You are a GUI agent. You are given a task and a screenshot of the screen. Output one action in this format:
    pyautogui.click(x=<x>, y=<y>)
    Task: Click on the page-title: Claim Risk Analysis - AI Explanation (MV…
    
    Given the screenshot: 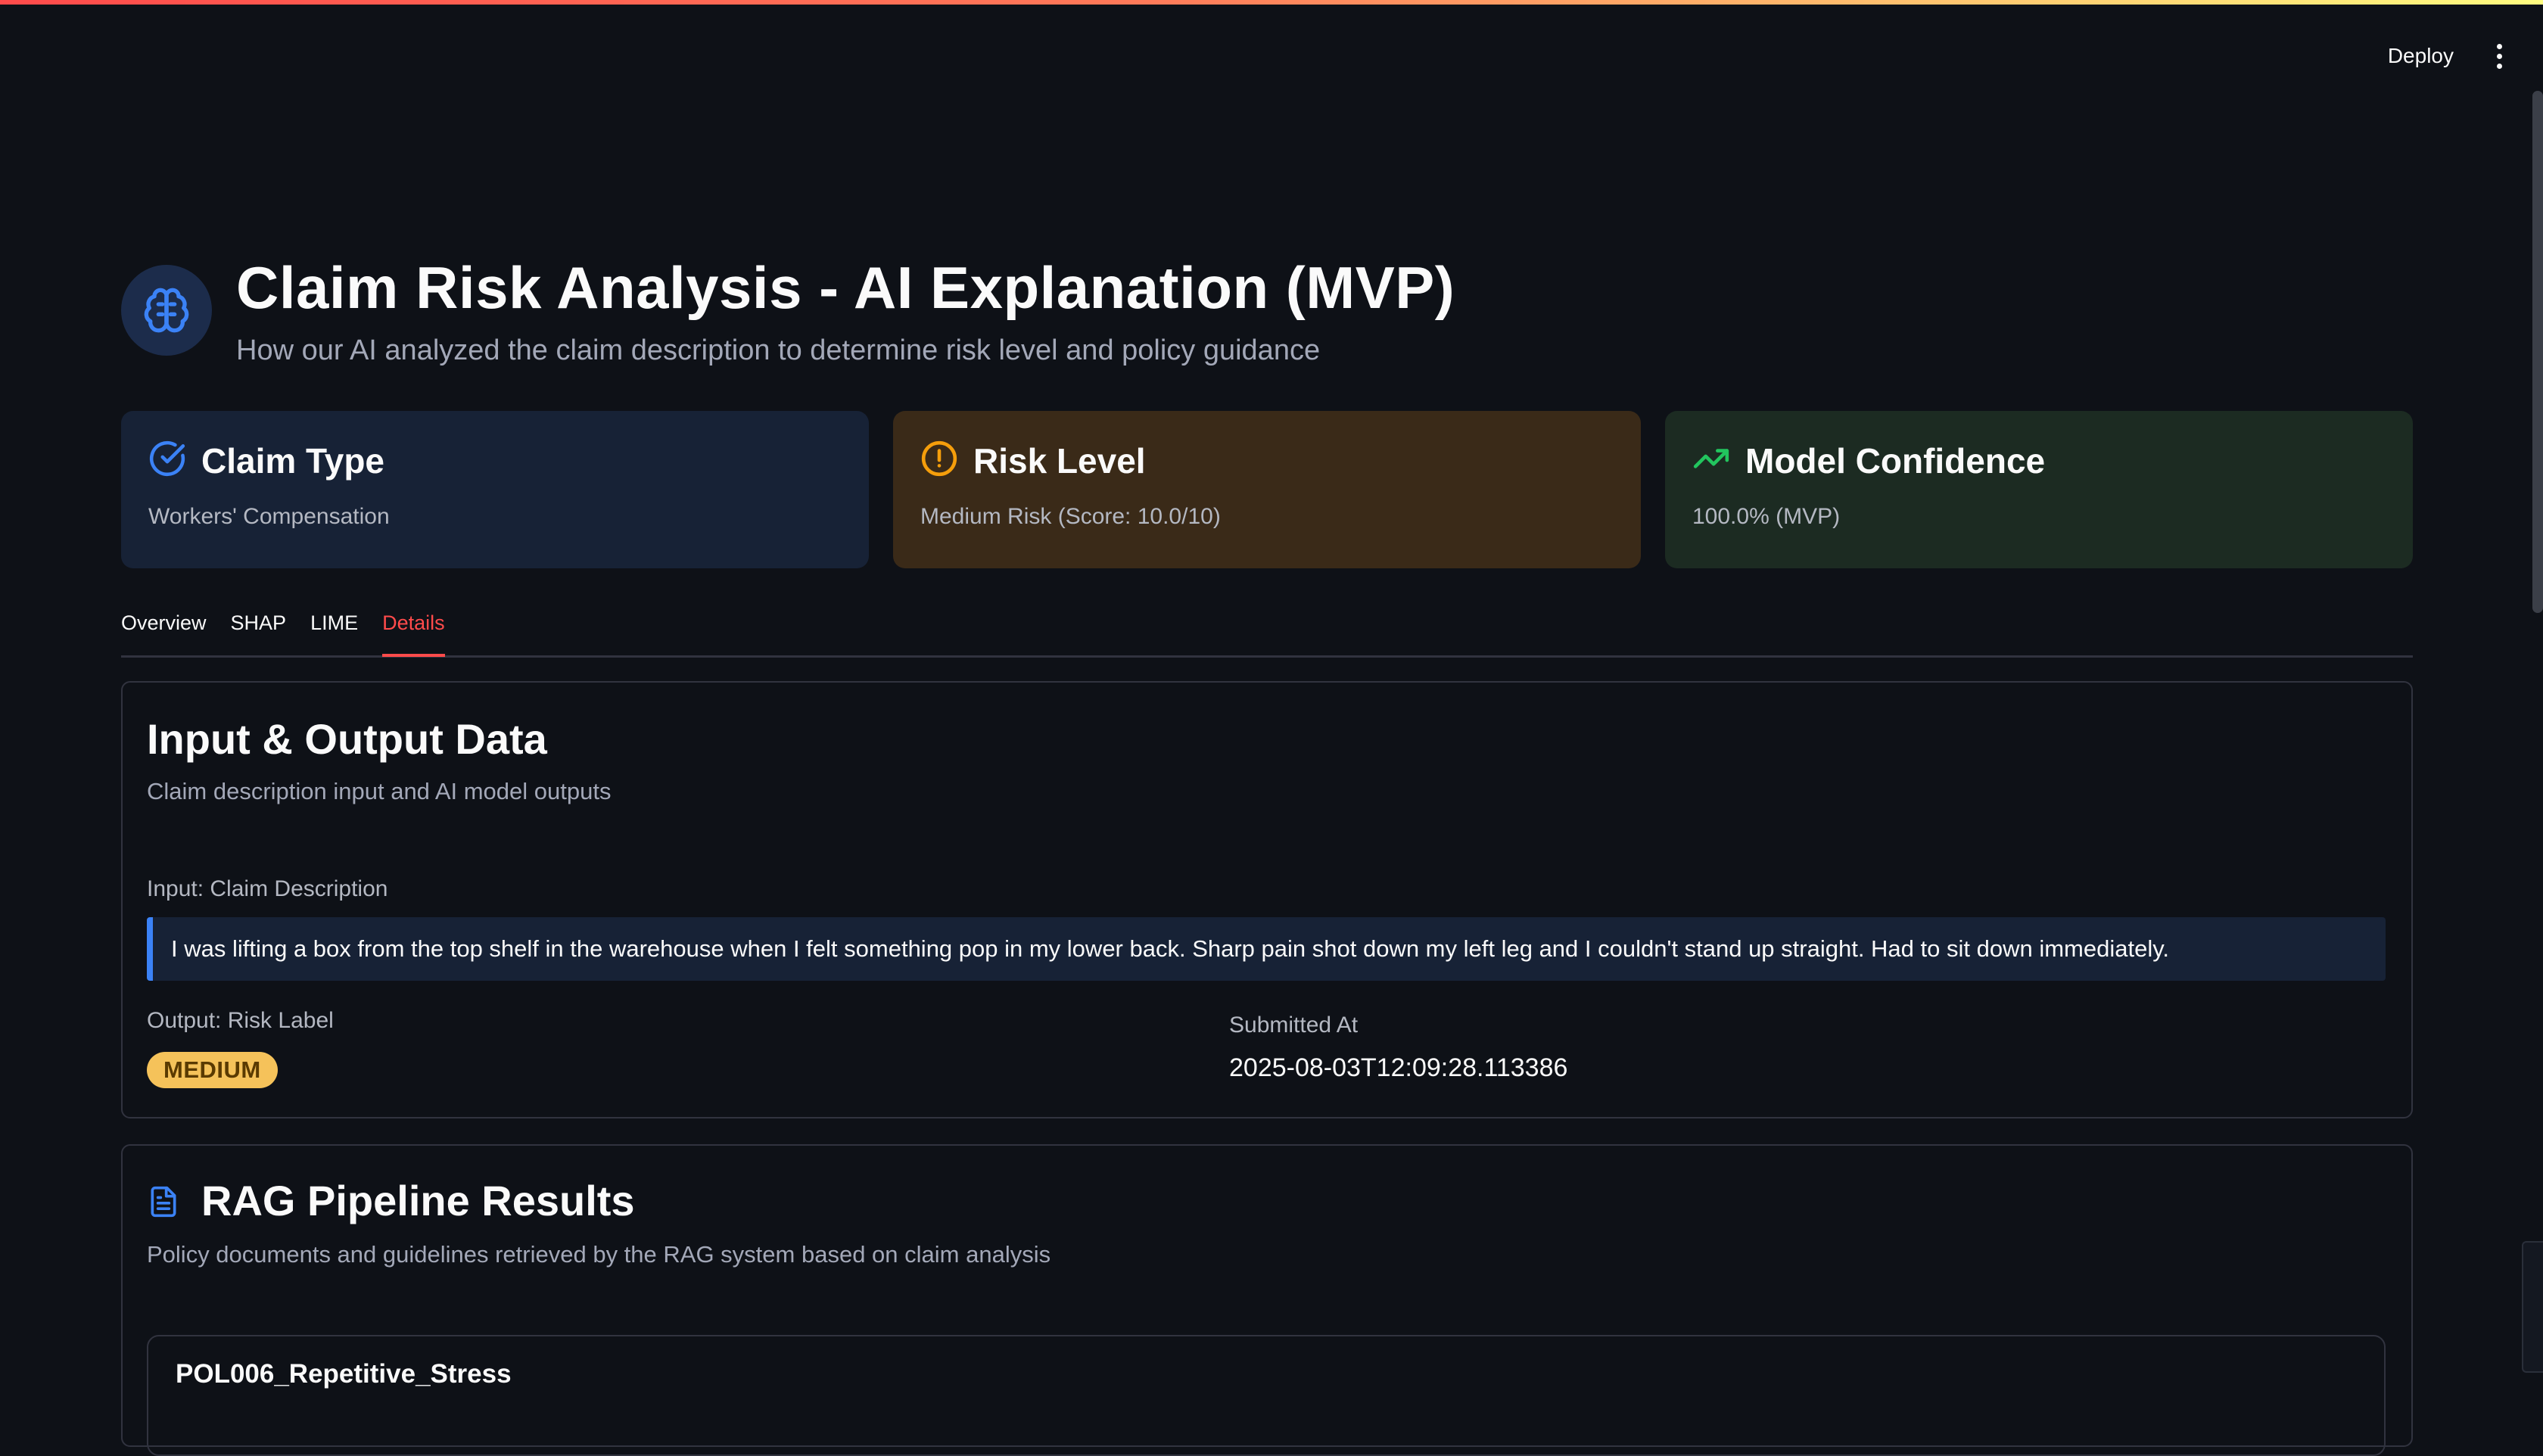 What is the action you would take?
    pyautogui.click(x=845, y=287)
    